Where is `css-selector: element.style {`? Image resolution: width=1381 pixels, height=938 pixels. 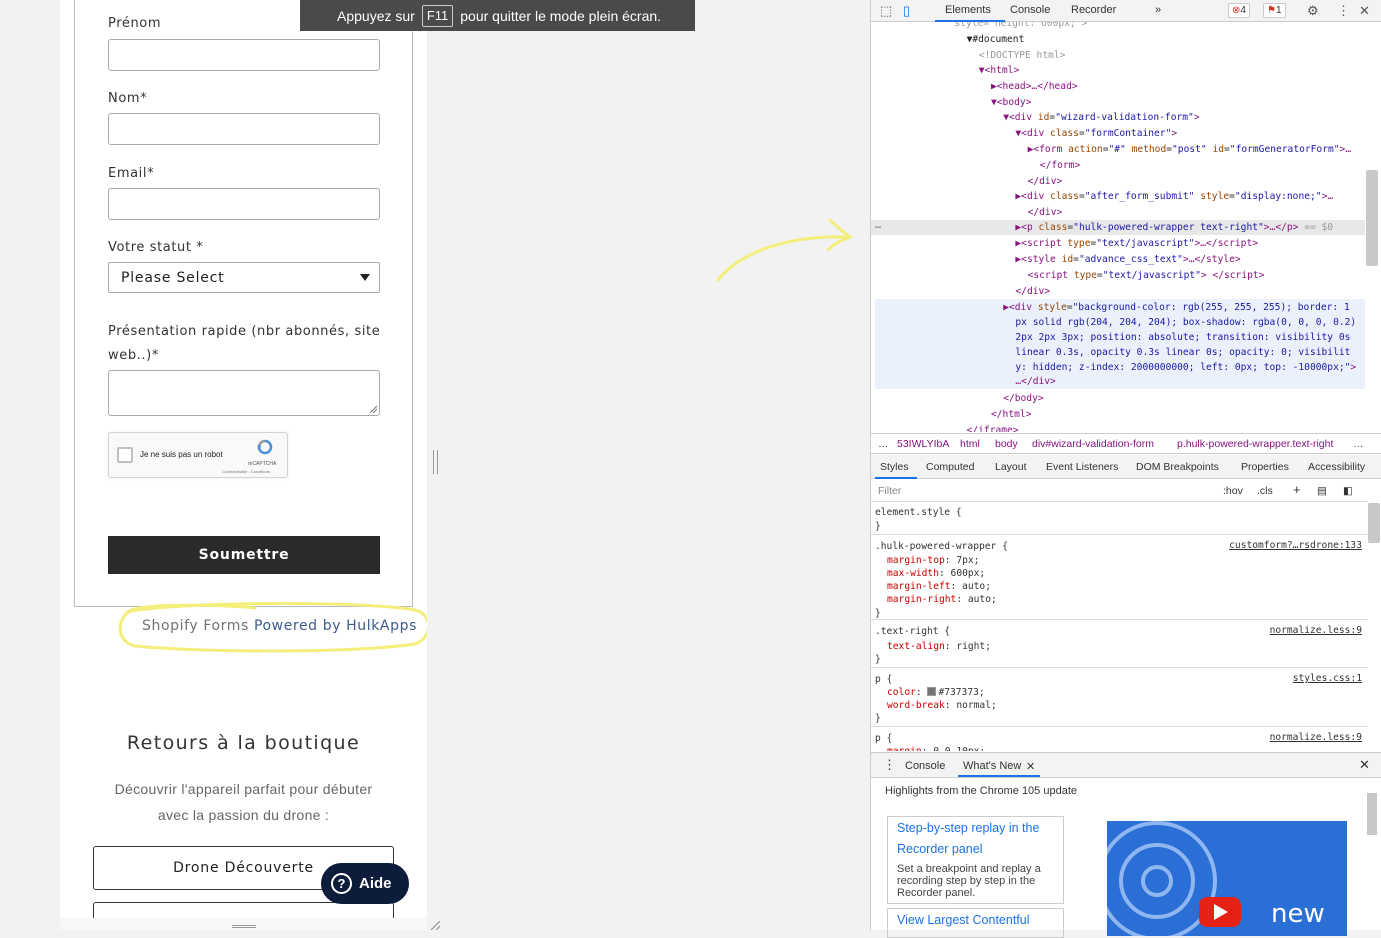 css-selector: element.style { is located at coordinates (918, 512).